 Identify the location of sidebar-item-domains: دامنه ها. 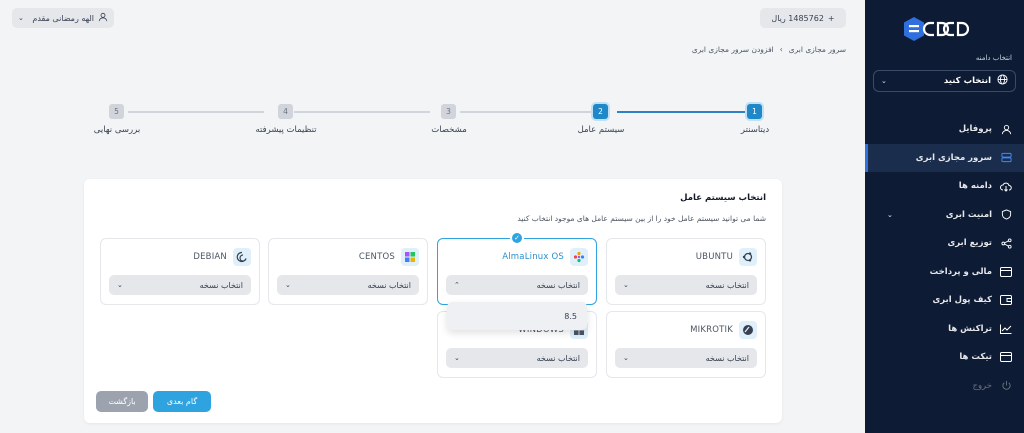
(944, 186).